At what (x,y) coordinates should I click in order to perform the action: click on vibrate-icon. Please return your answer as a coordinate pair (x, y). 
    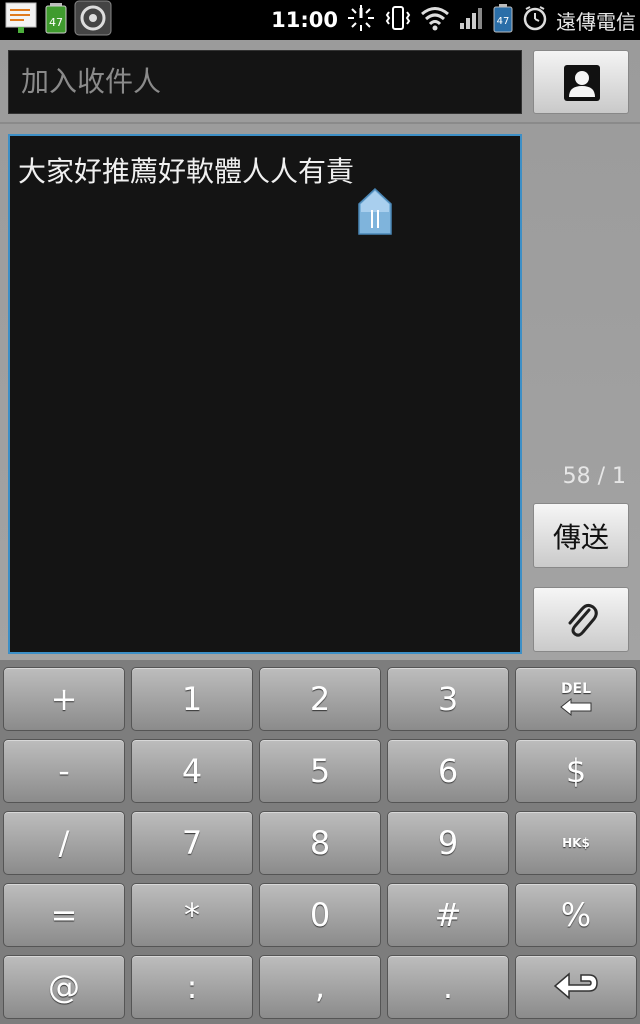
    Looking at the image, I should click on (398, 20).